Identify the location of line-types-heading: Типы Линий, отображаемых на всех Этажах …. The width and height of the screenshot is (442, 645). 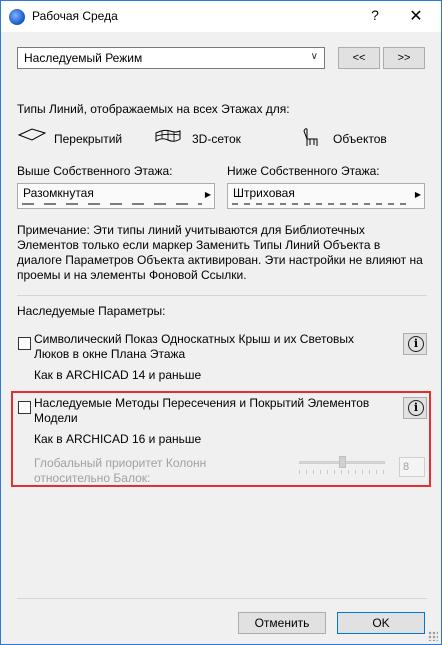
(153, 109).